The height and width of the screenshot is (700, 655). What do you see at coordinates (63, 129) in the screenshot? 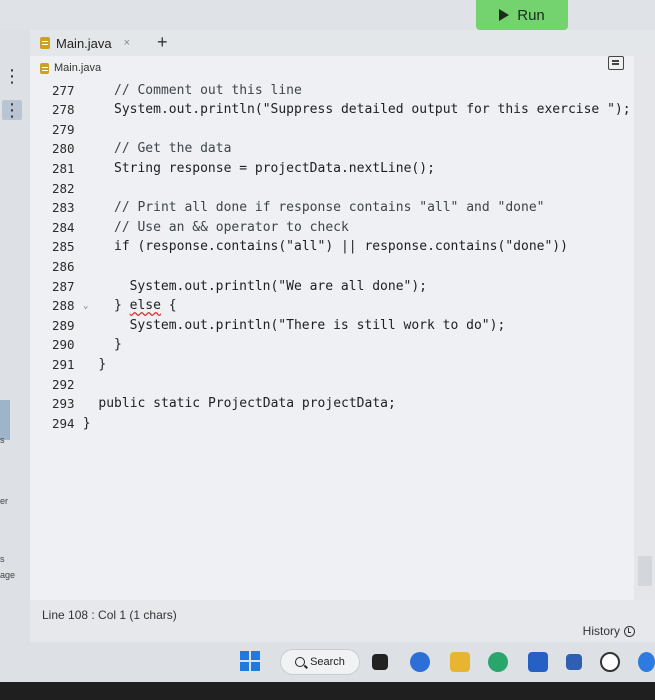
I see `line-number: 279` at bounding box center [63, 129].